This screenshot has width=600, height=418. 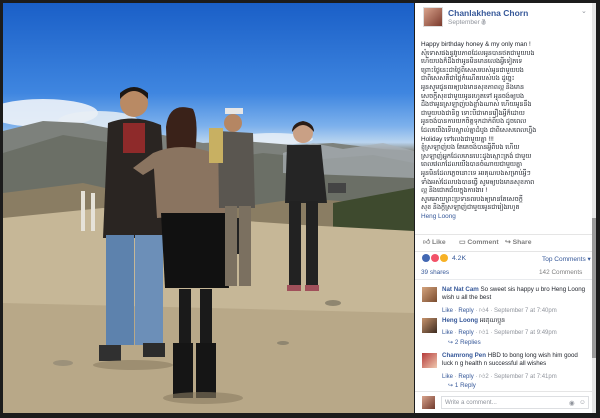 I want to click on post-line: ទាំងអស់ដែលបងបានធ្វើ សូមឲ្យបងមានសុខភាព, so click(x=478, y=182).